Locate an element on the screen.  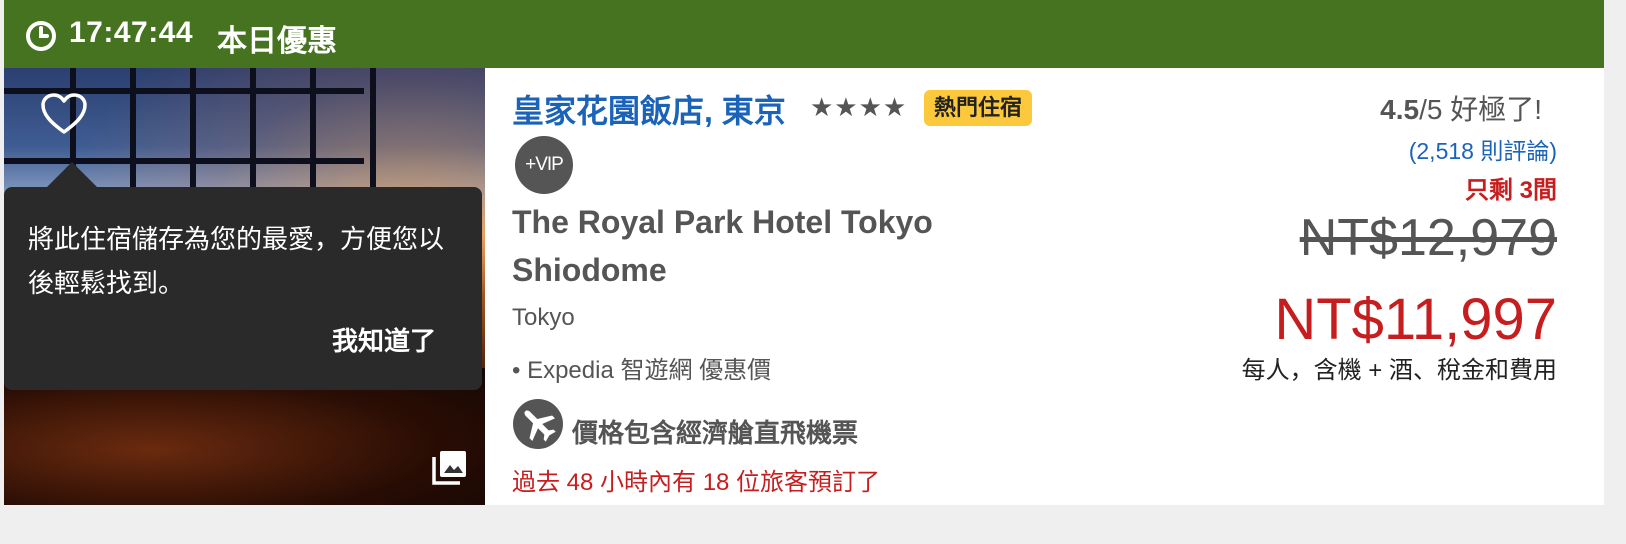
tooltip-dismiss-button: 我知道了 is located at coordinates (384, 339).